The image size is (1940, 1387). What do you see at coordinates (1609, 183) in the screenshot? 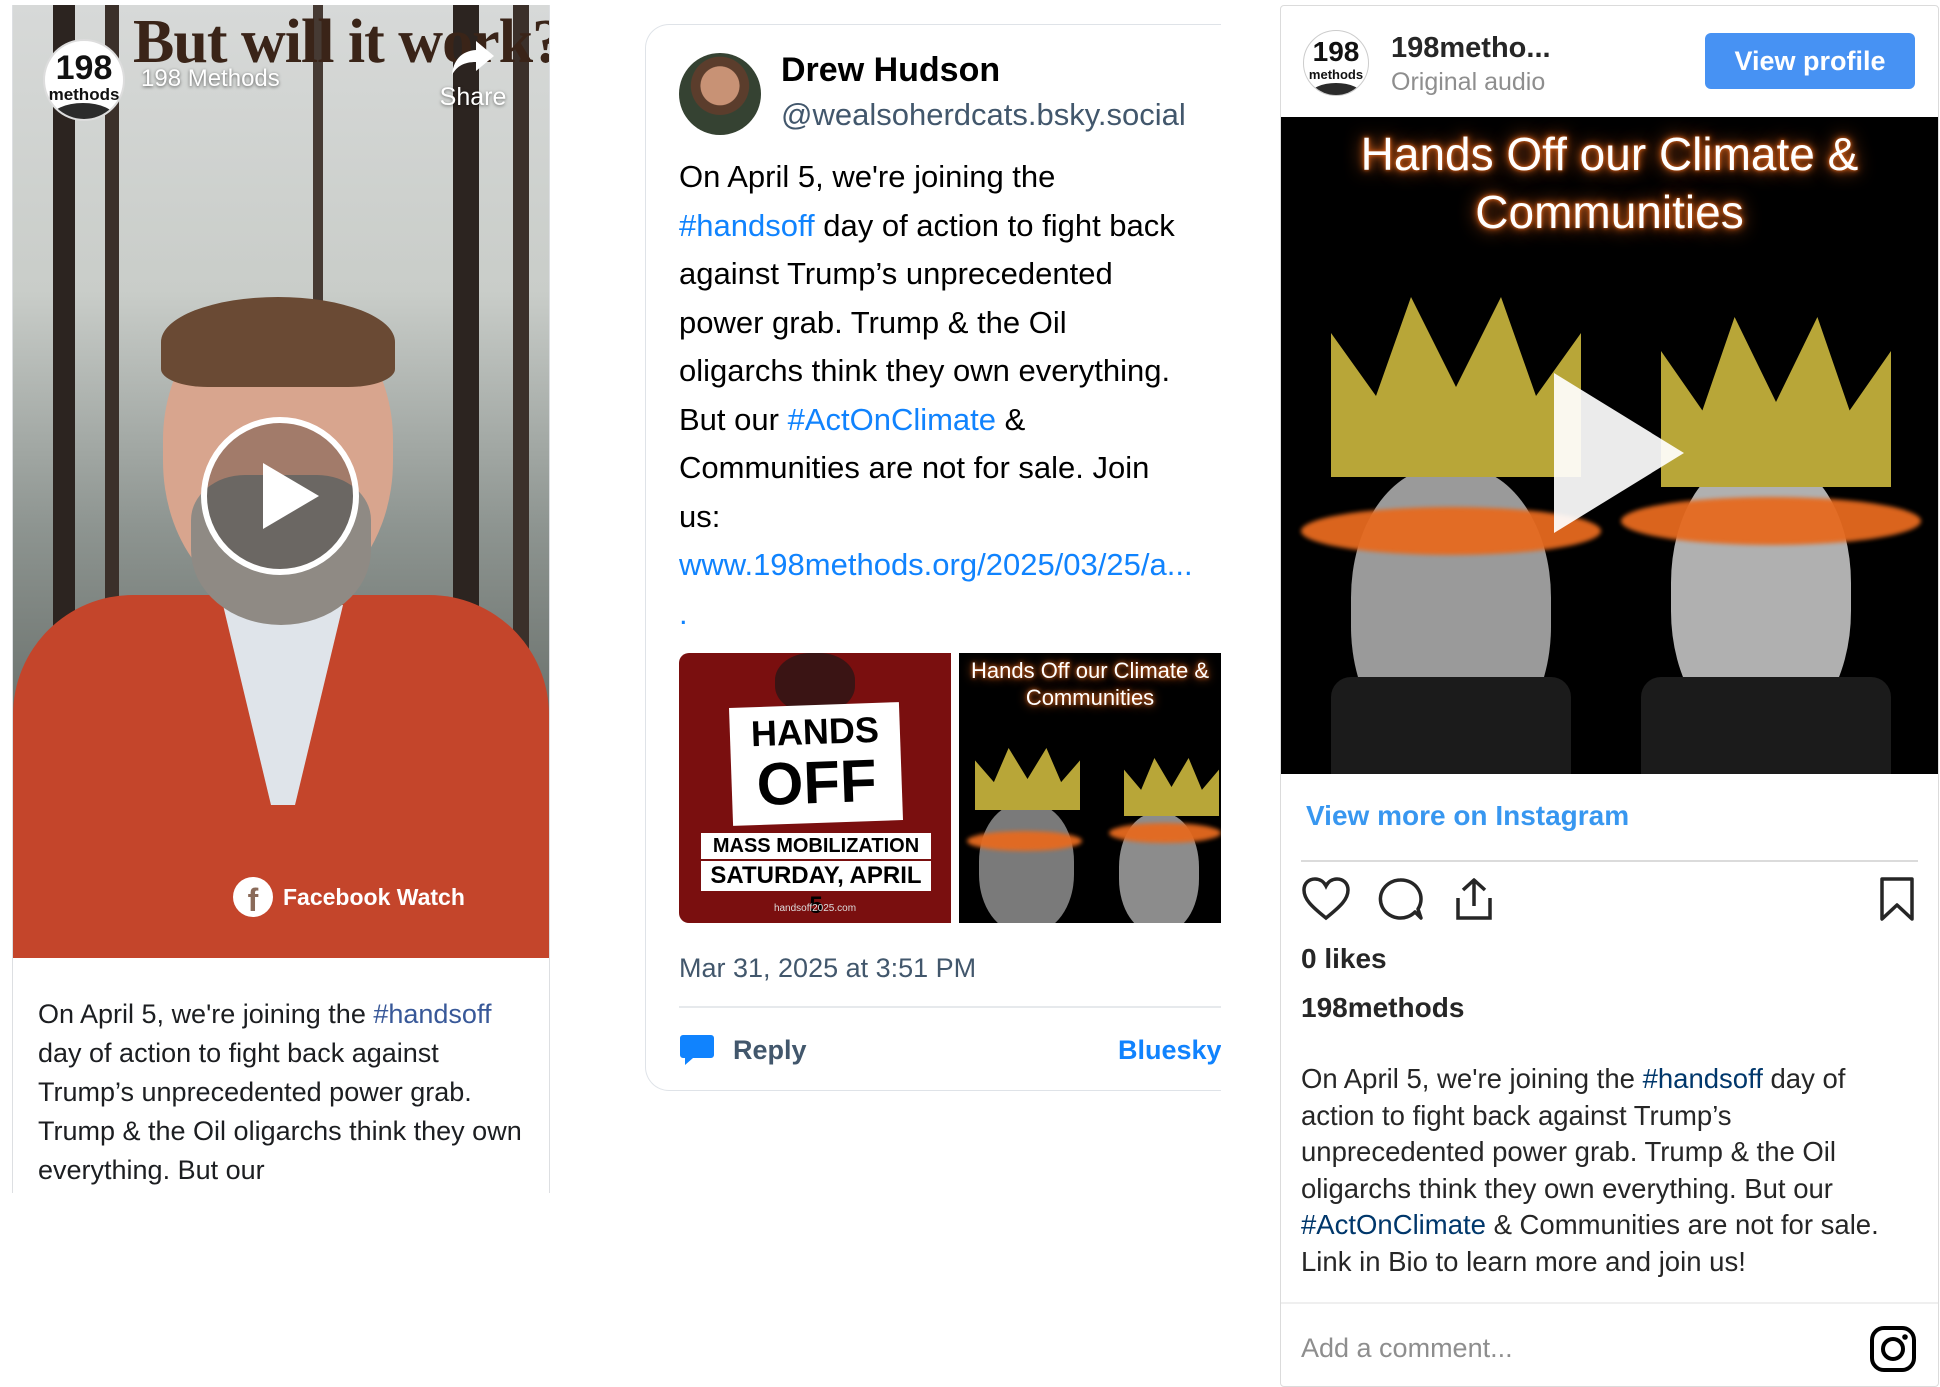
I see `media-title: Hands Off our Climate & Communities` at bounding box center [1609, 183].